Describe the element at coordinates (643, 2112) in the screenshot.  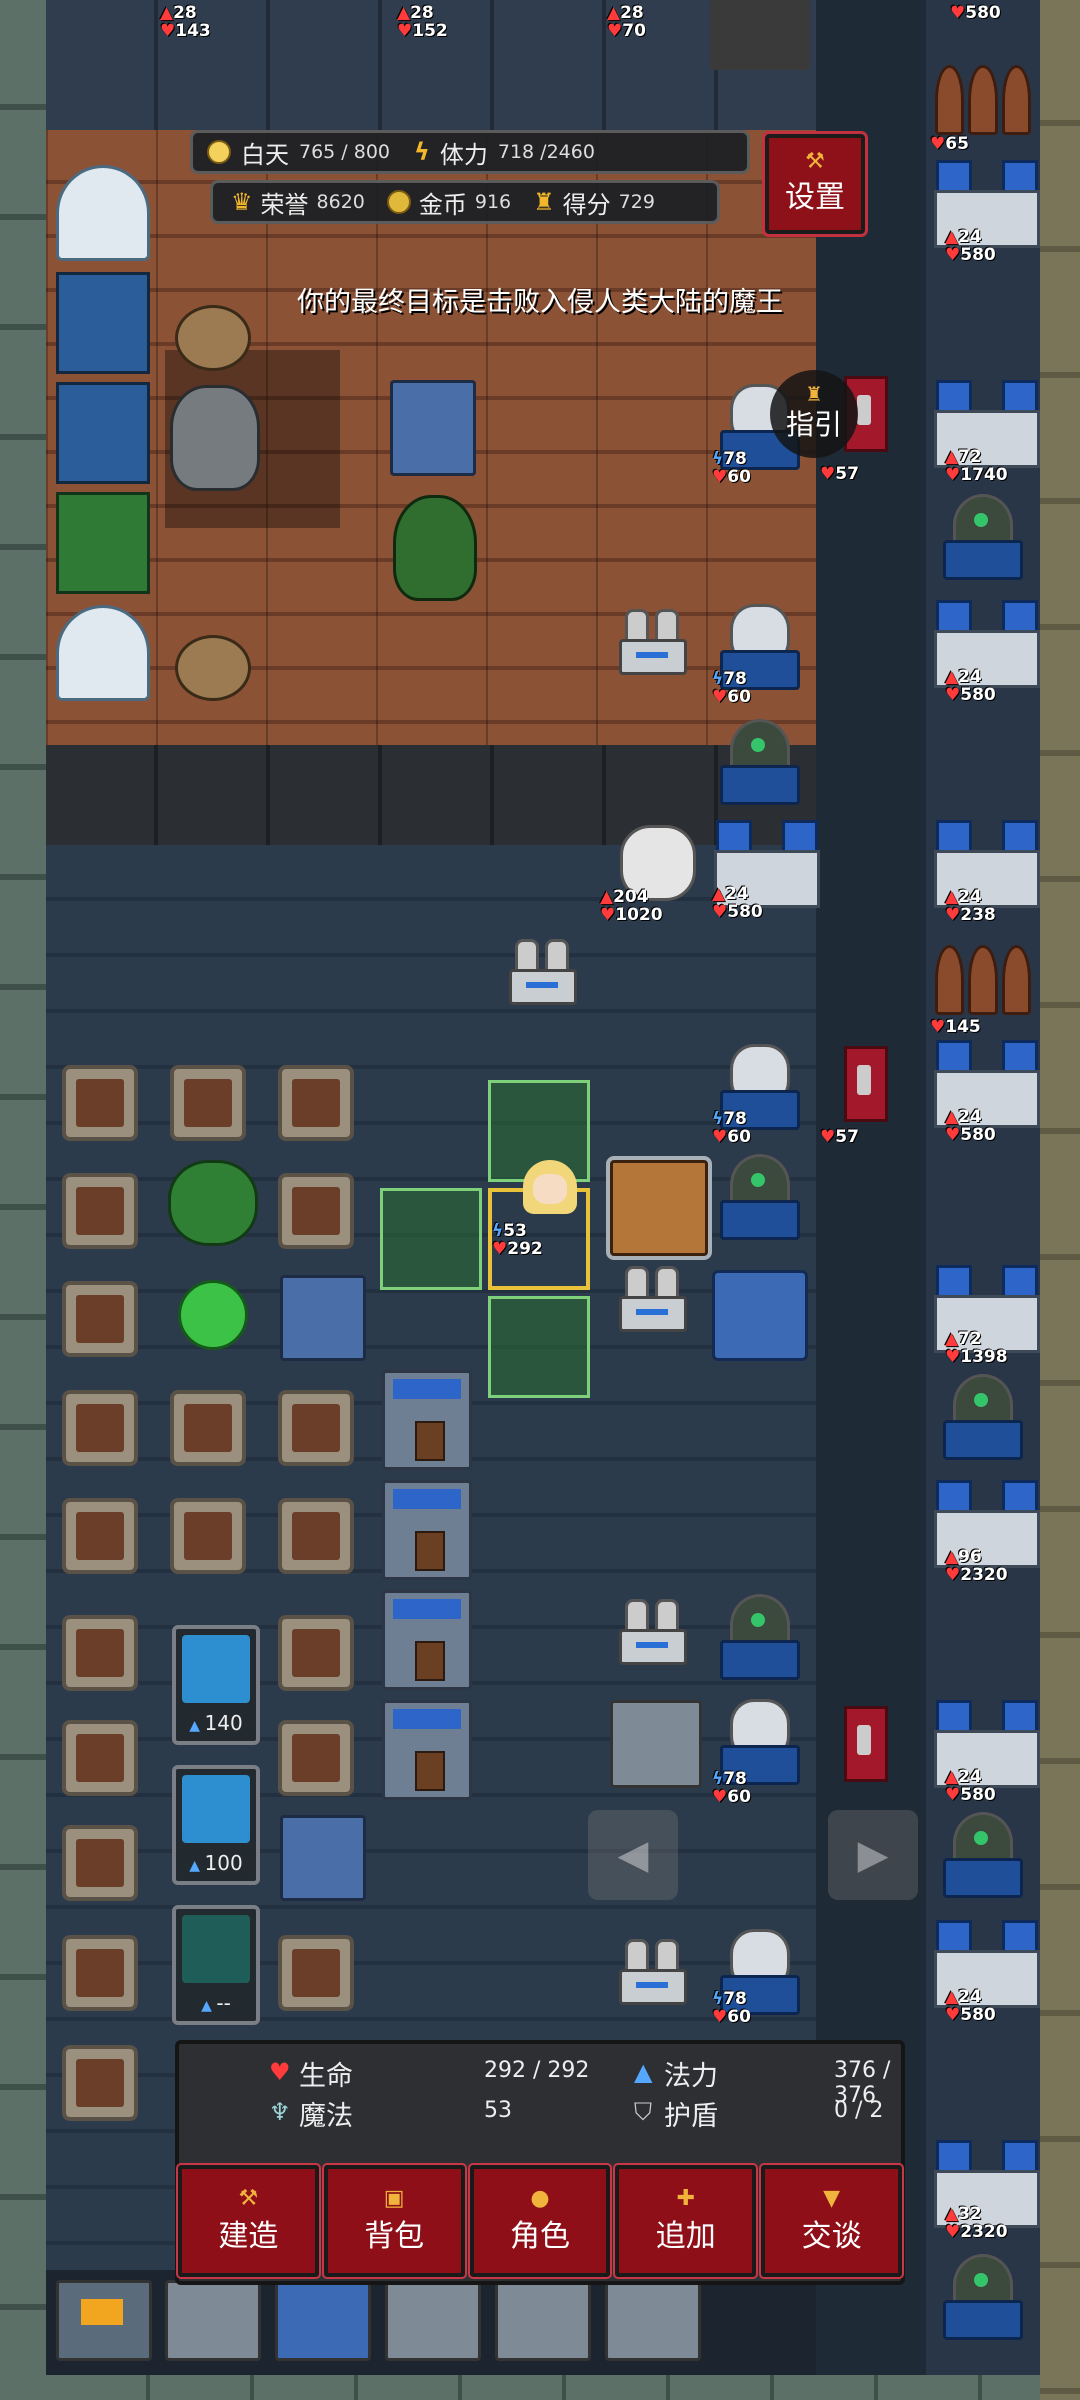
I see `shield-icon: ⛉` at that location.